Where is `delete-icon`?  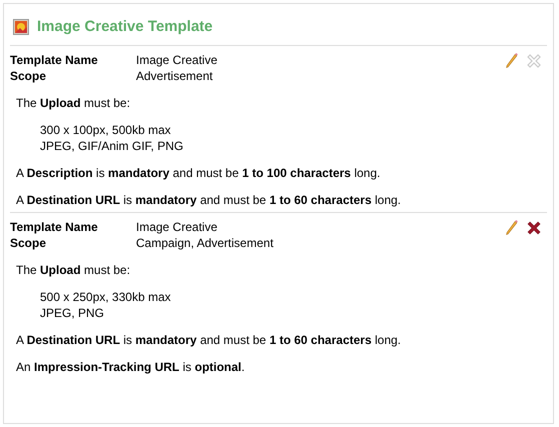 delete-icon is located at coordinates (534, 228).